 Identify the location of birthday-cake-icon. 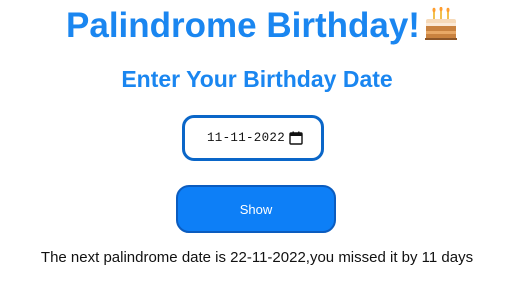
(440, 23).